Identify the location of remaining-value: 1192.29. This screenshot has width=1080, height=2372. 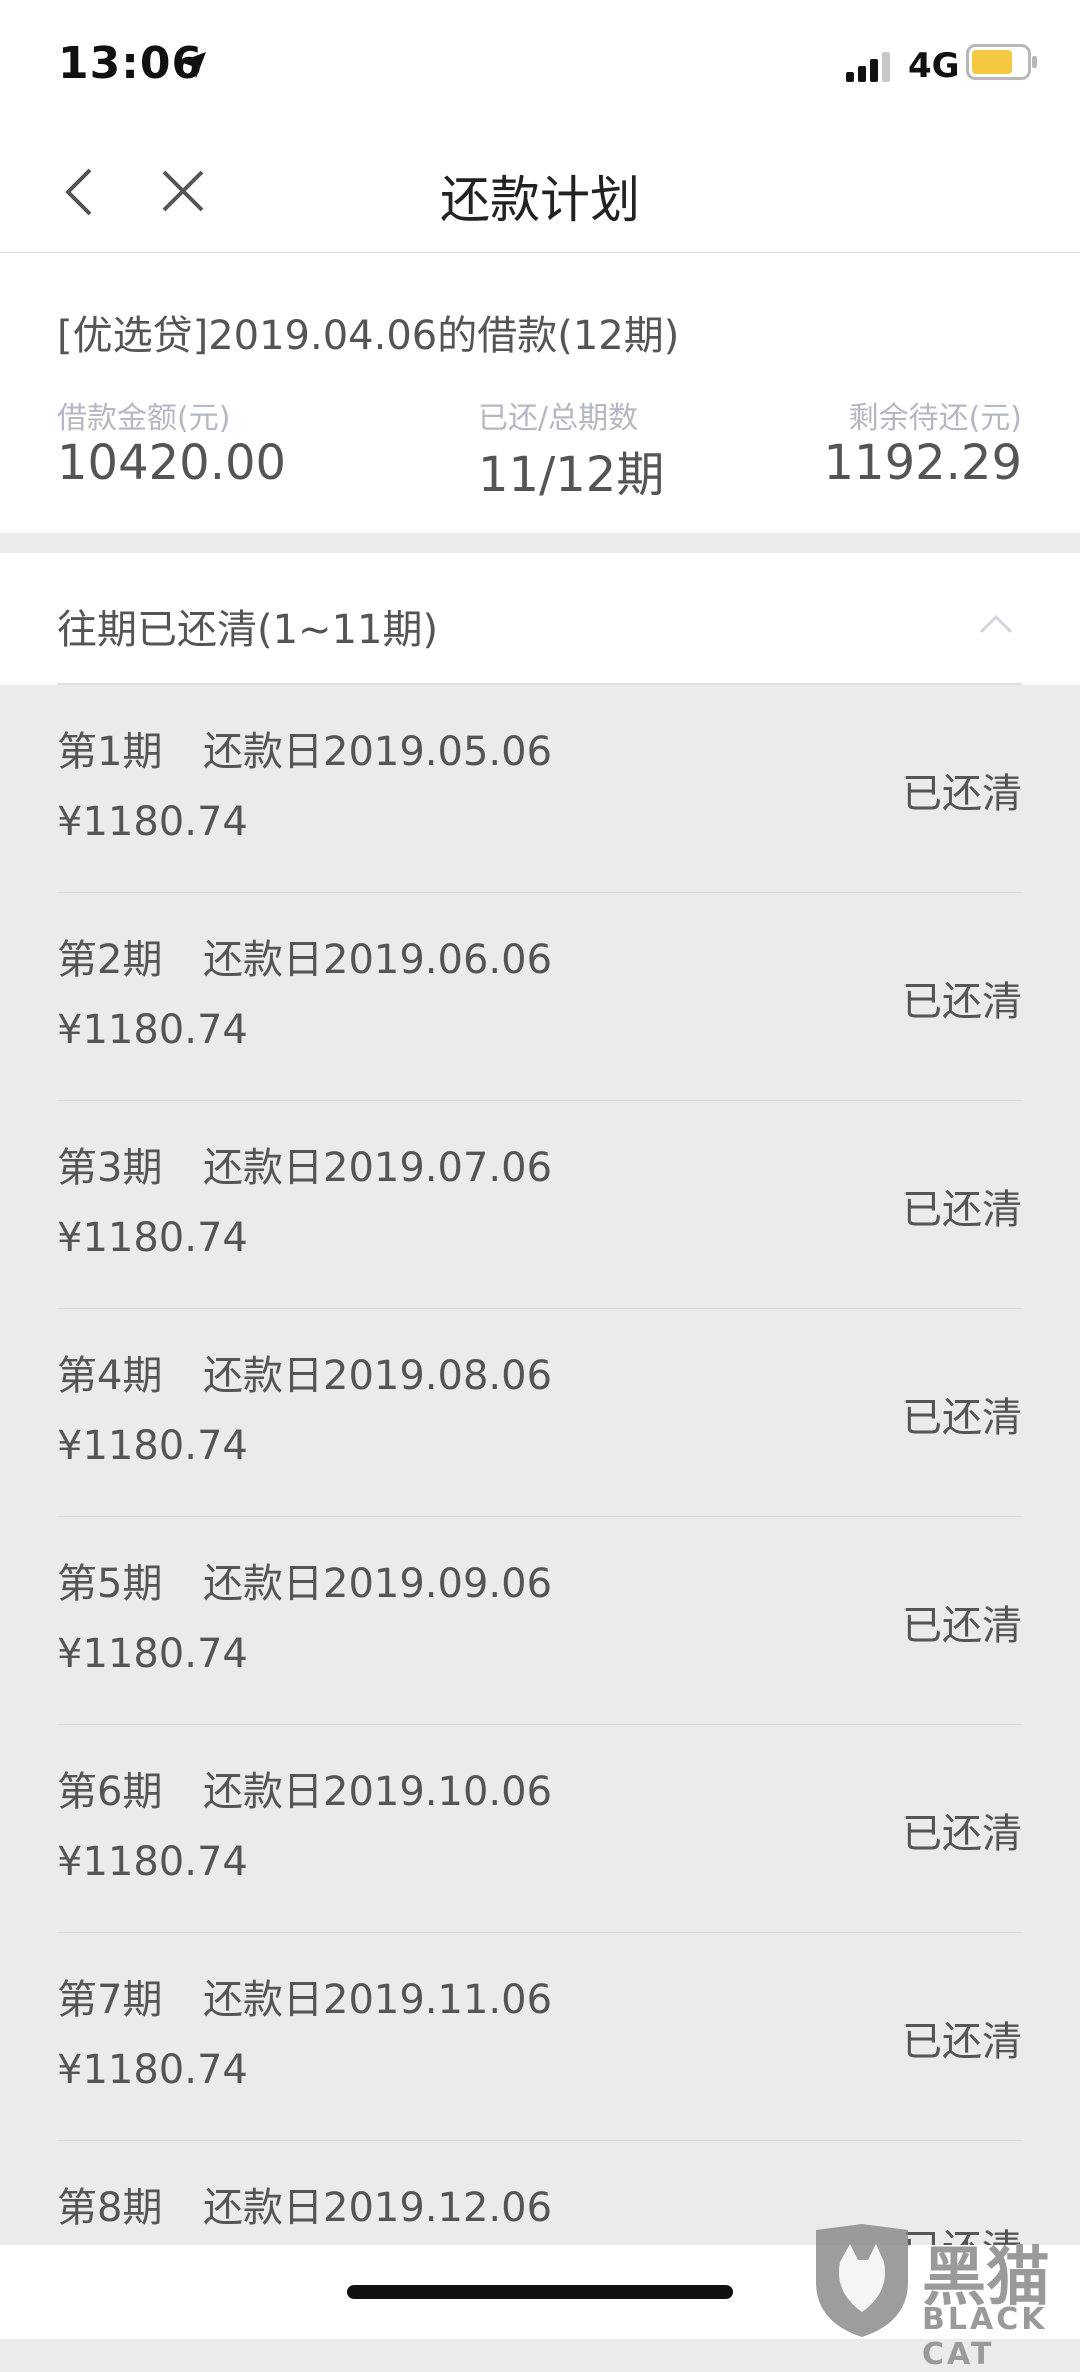
(923, 463).